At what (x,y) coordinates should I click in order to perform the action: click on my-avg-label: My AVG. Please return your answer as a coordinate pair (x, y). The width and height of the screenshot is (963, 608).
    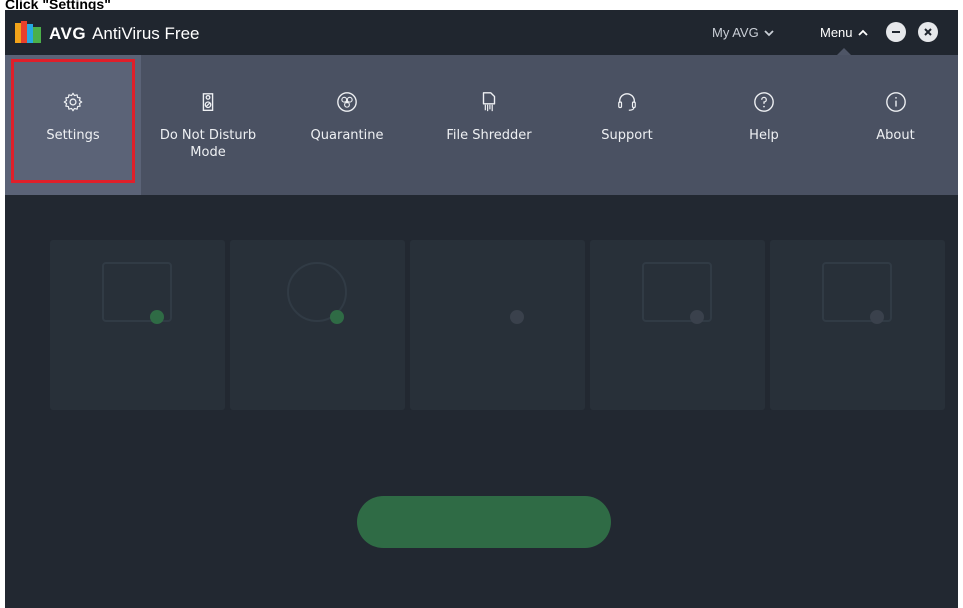
    Looking at the image, I should click on (735, 32).